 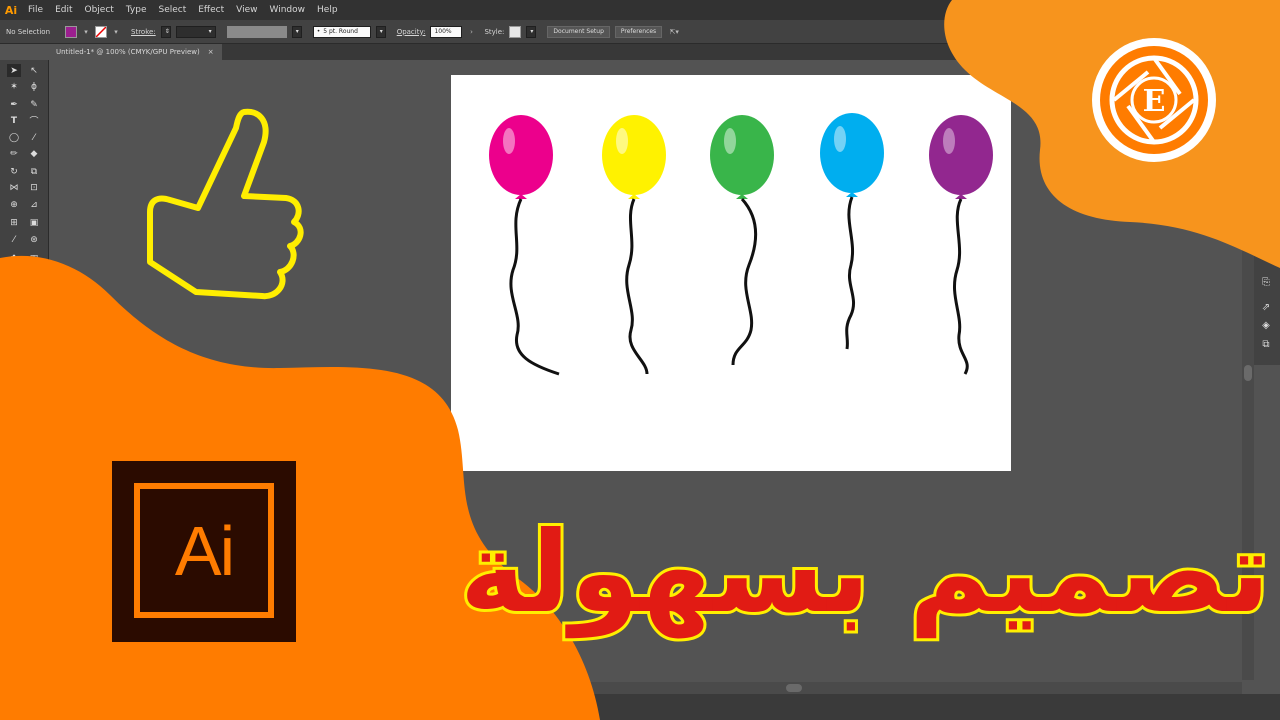 I want to click on column-graph-icon: ▥, so click(x=34, y=258).